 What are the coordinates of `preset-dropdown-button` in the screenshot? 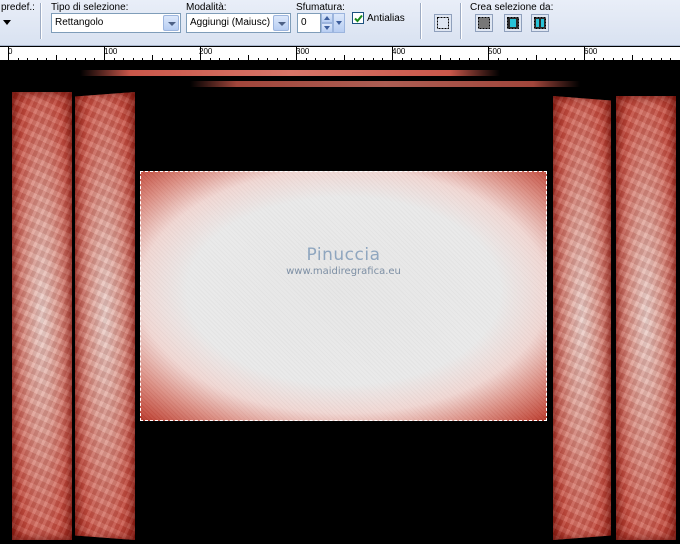 It's located at (7, 22).